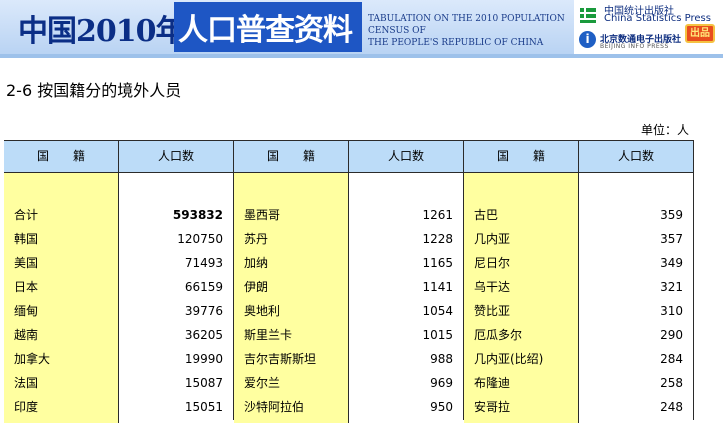  Describe the element at coordinates (203, 383) in the screenshot. I see `population-cell: 15087` at that location.